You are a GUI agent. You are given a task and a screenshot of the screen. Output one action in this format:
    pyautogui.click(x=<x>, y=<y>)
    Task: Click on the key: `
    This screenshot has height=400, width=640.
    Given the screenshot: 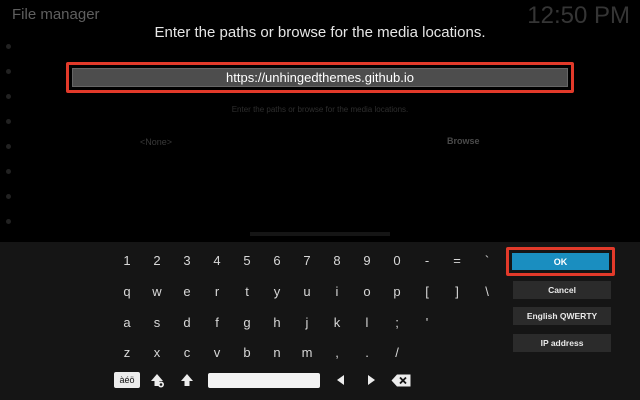 What is the action you would take?
    pyautogui.click(x=487, y=260)
    